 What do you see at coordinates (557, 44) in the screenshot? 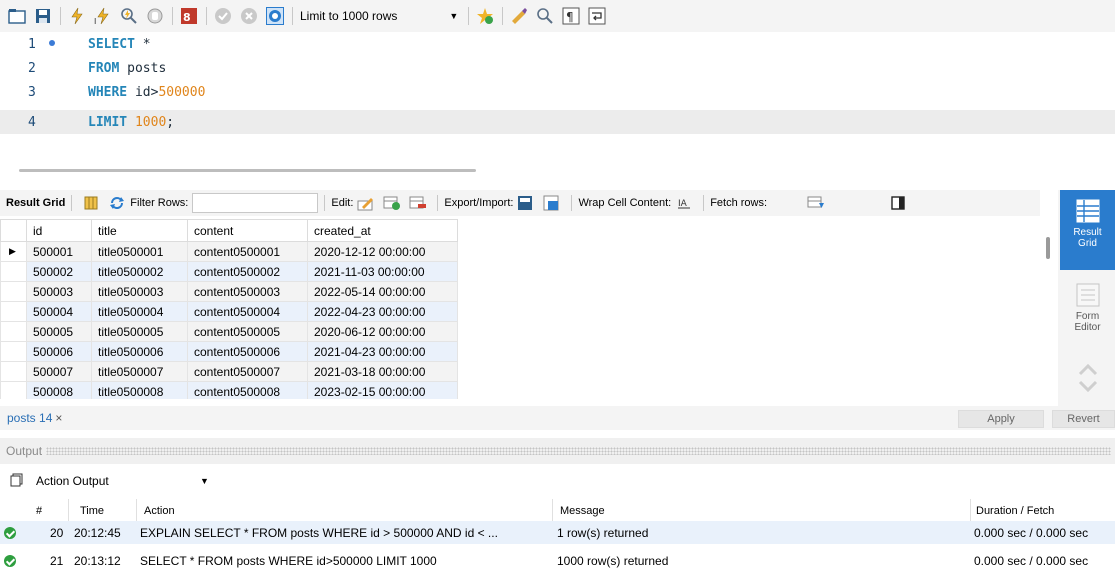
I see `code-line: 1 SELECT *` at bounding box center [557, 44].